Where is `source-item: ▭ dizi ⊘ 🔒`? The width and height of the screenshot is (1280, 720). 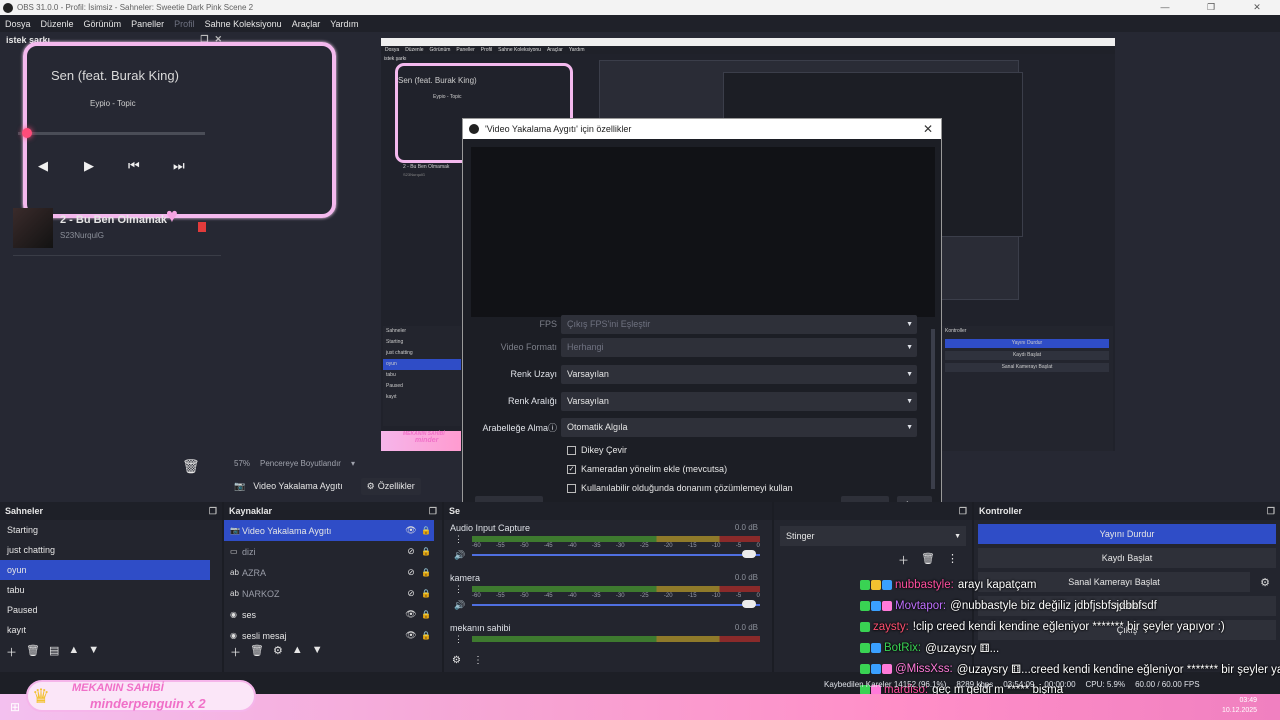 source-item: ▭ dizi ⊘ 🔒 is located at coordinates (329, 551).